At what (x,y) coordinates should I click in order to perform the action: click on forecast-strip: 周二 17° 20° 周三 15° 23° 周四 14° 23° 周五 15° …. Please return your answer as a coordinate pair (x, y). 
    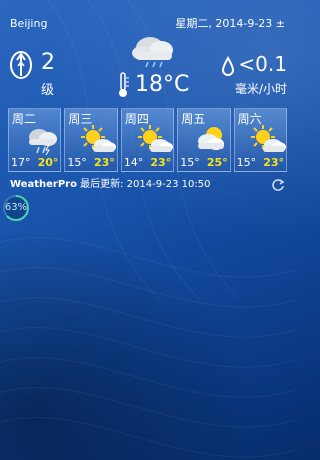
    Looking at the image, I should click on (148, 140).